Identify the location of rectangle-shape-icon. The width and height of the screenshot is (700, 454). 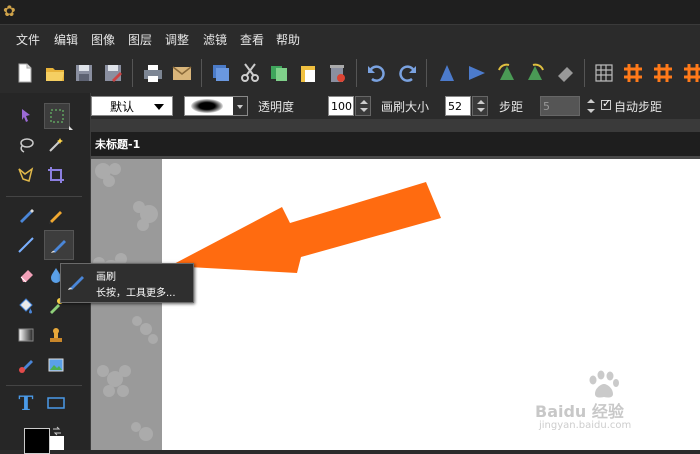
(56, 403).